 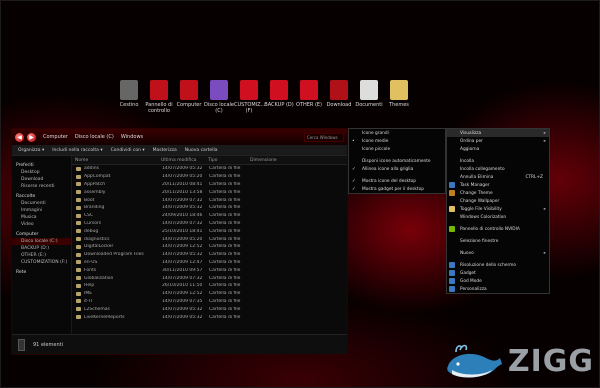 I want to click on context-menu-item: Visualizza ▸, so click(x=498, y=133).